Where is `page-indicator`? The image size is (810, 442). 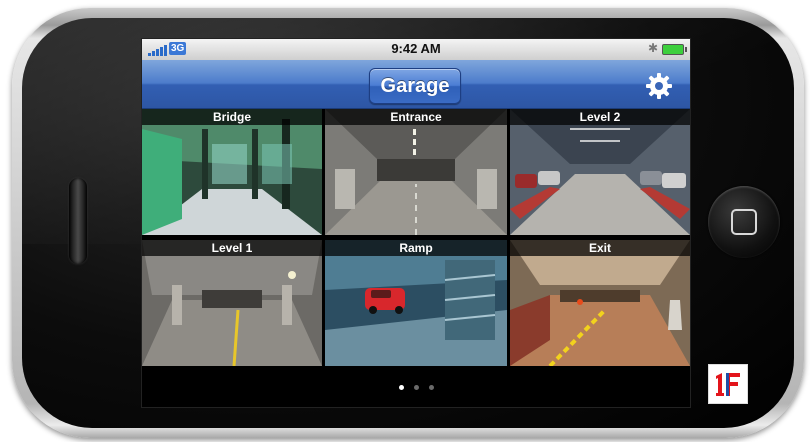
page-indicator is located at coordinates (416, 387).